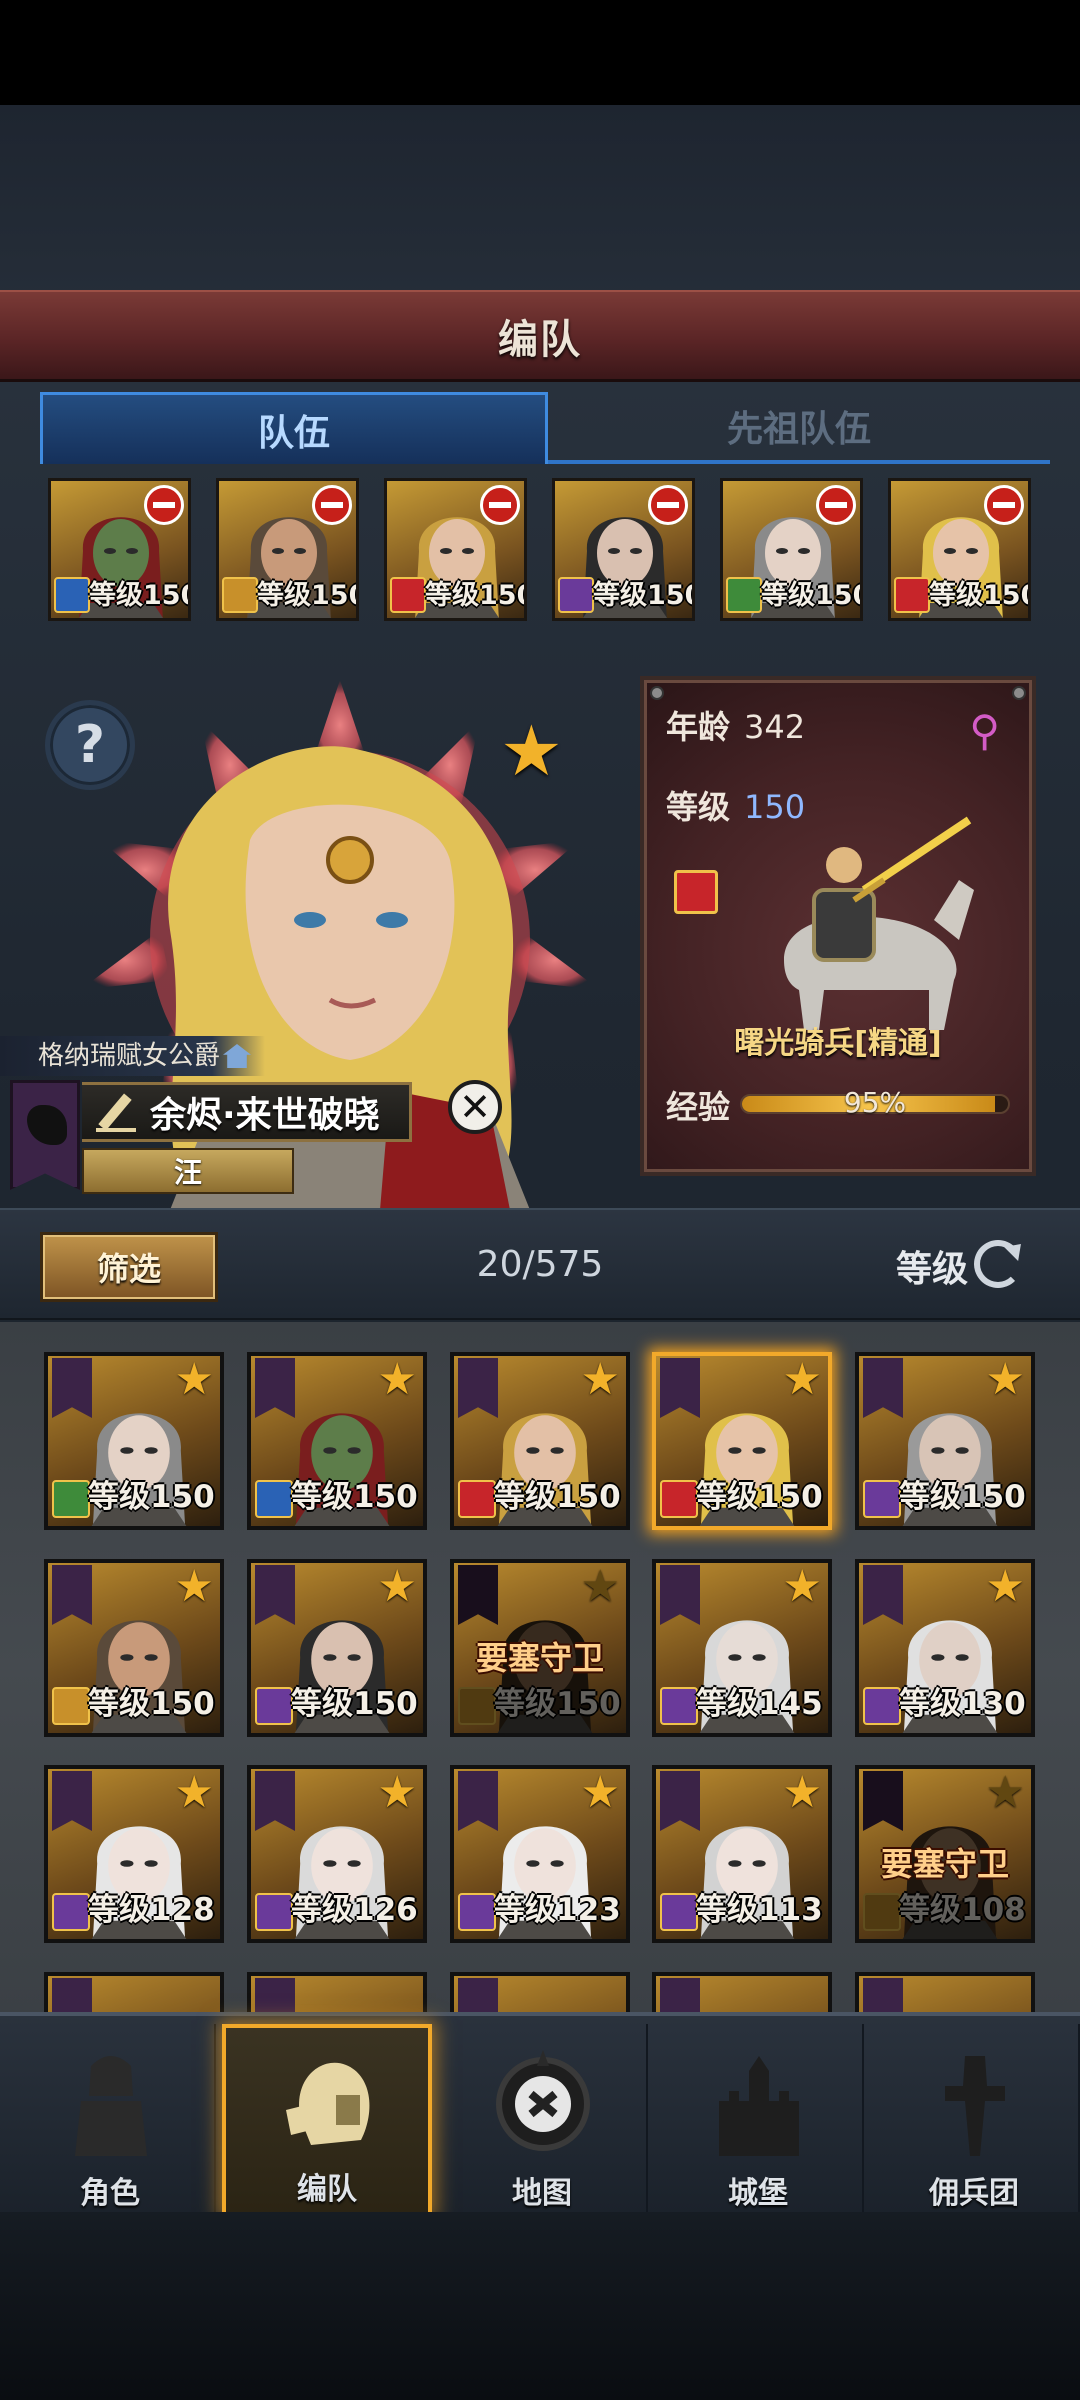 Image resolution: width=1080 pixels, height=2400 pixels. Describe the element at coordinates (984, 730) in the screenshot. I see `female-icon: ⚲` at that location.